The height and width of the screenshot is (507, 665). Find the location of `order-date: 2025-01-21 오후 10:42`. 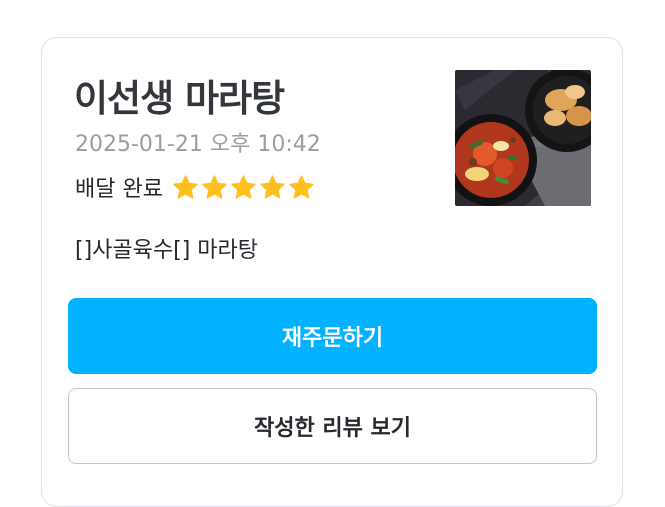

order-date: 2025-01-21 오후 10:42 is located at coordinates (198, 144).